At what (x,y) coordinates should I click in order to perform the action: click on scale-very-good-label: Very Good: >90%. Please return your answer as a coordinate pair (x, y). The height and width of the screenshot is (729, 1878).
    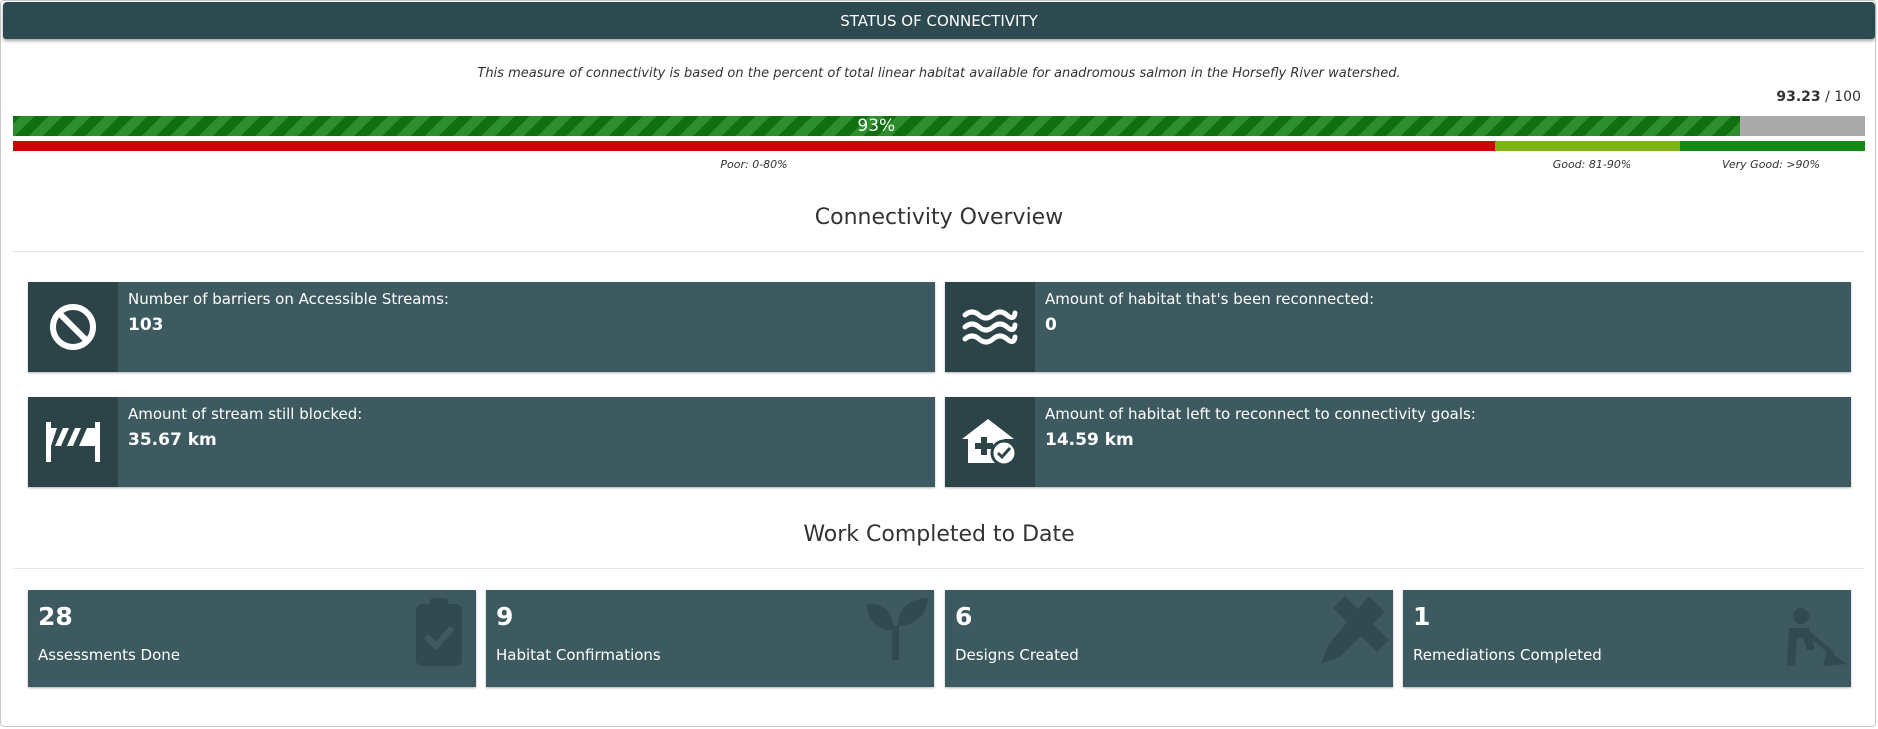
    Looking at the image, I should click on (1771, 164).